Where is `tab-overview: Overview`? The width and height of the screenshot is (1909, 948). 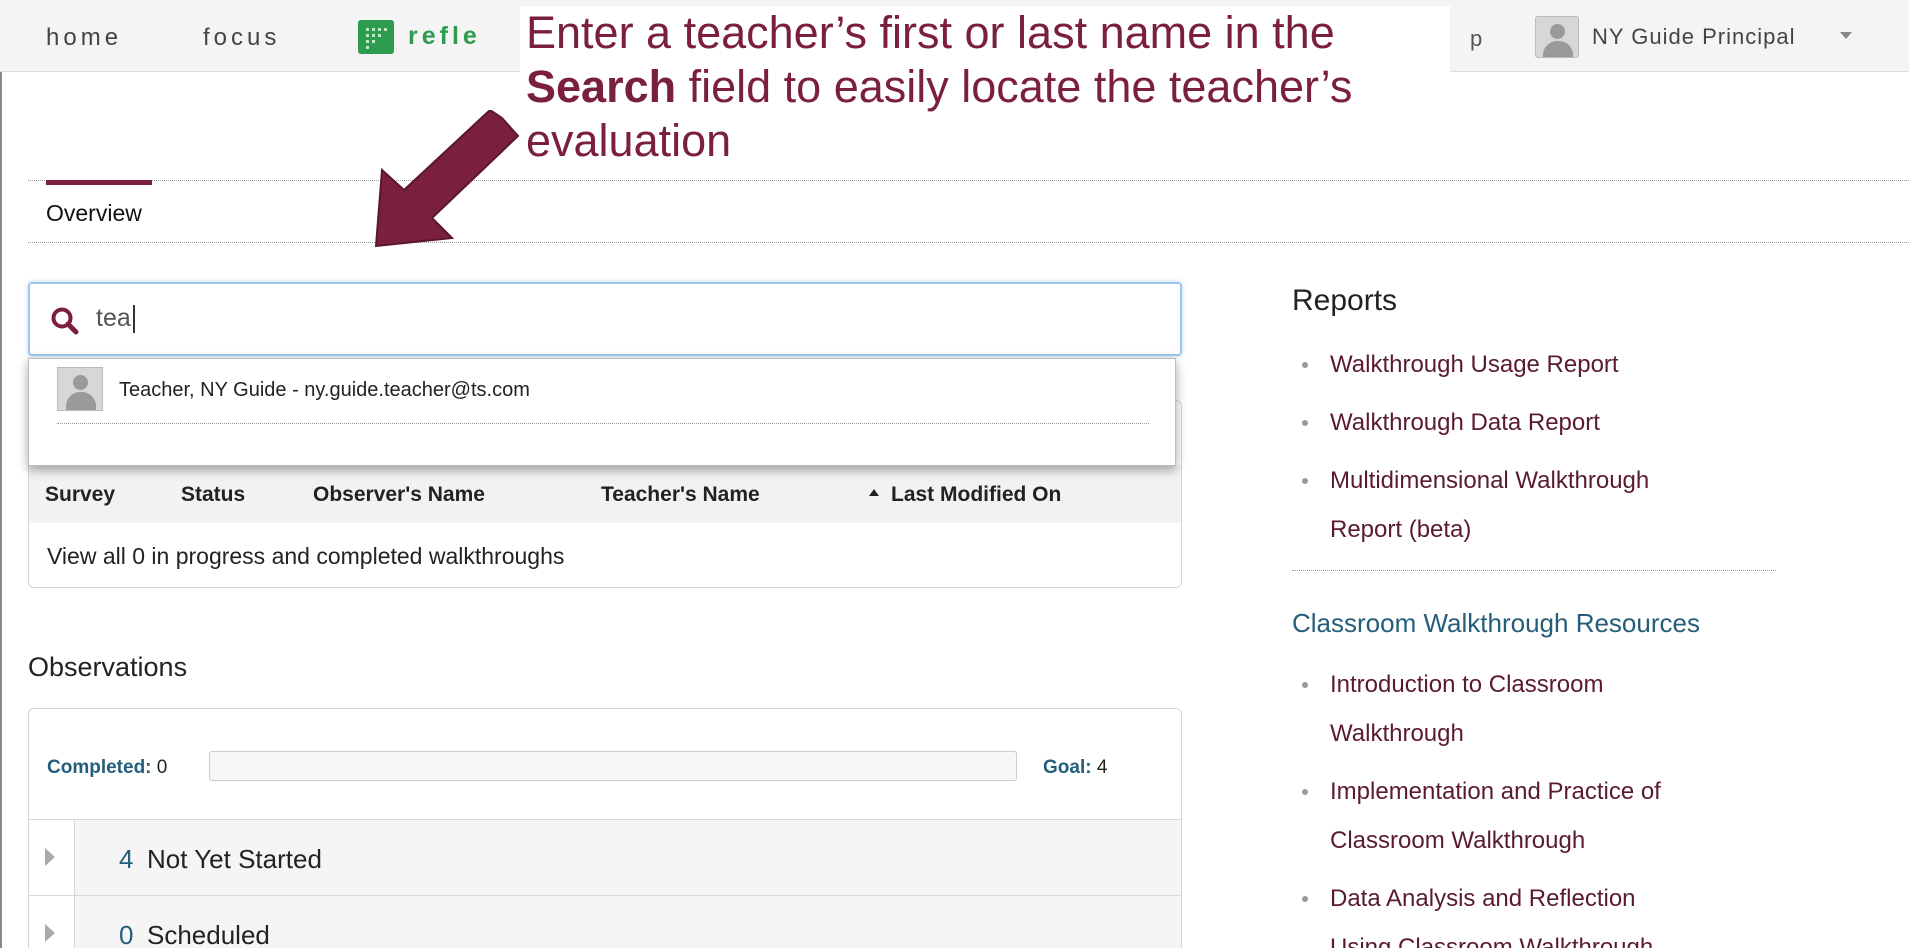
tab-overview: Overview is located at coordinates (94, 213).